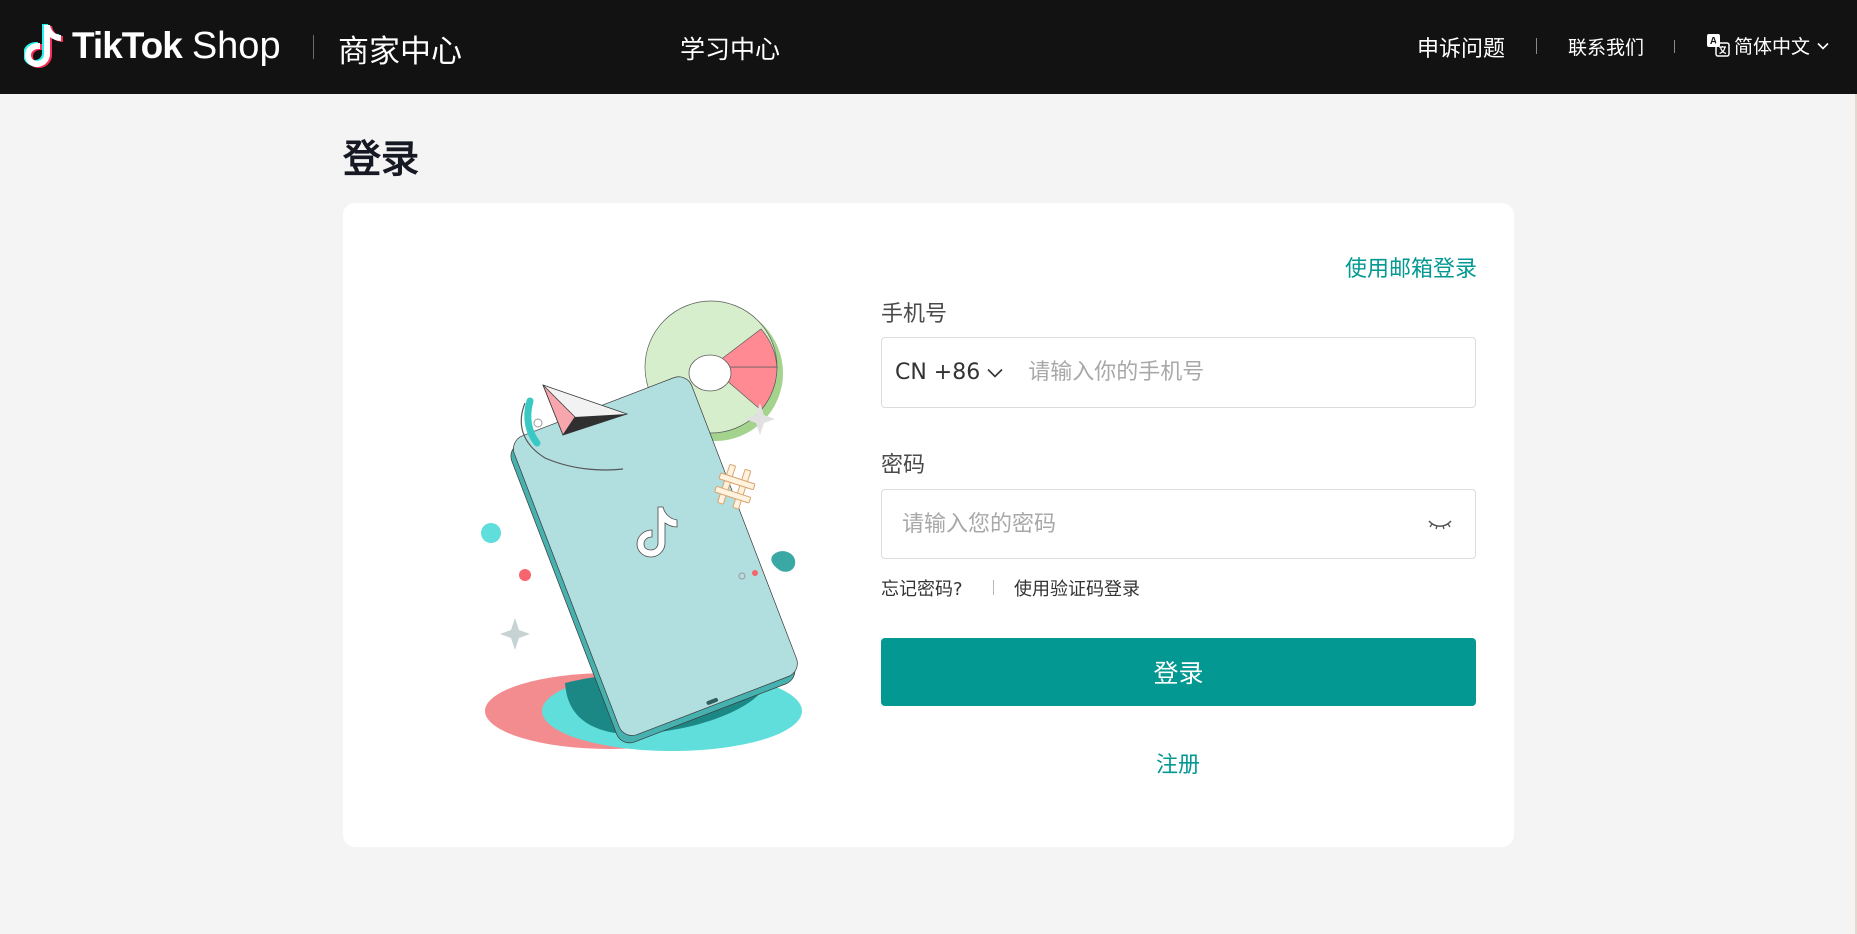  I want to click on tiktok-note-icon, so click(43, 46).